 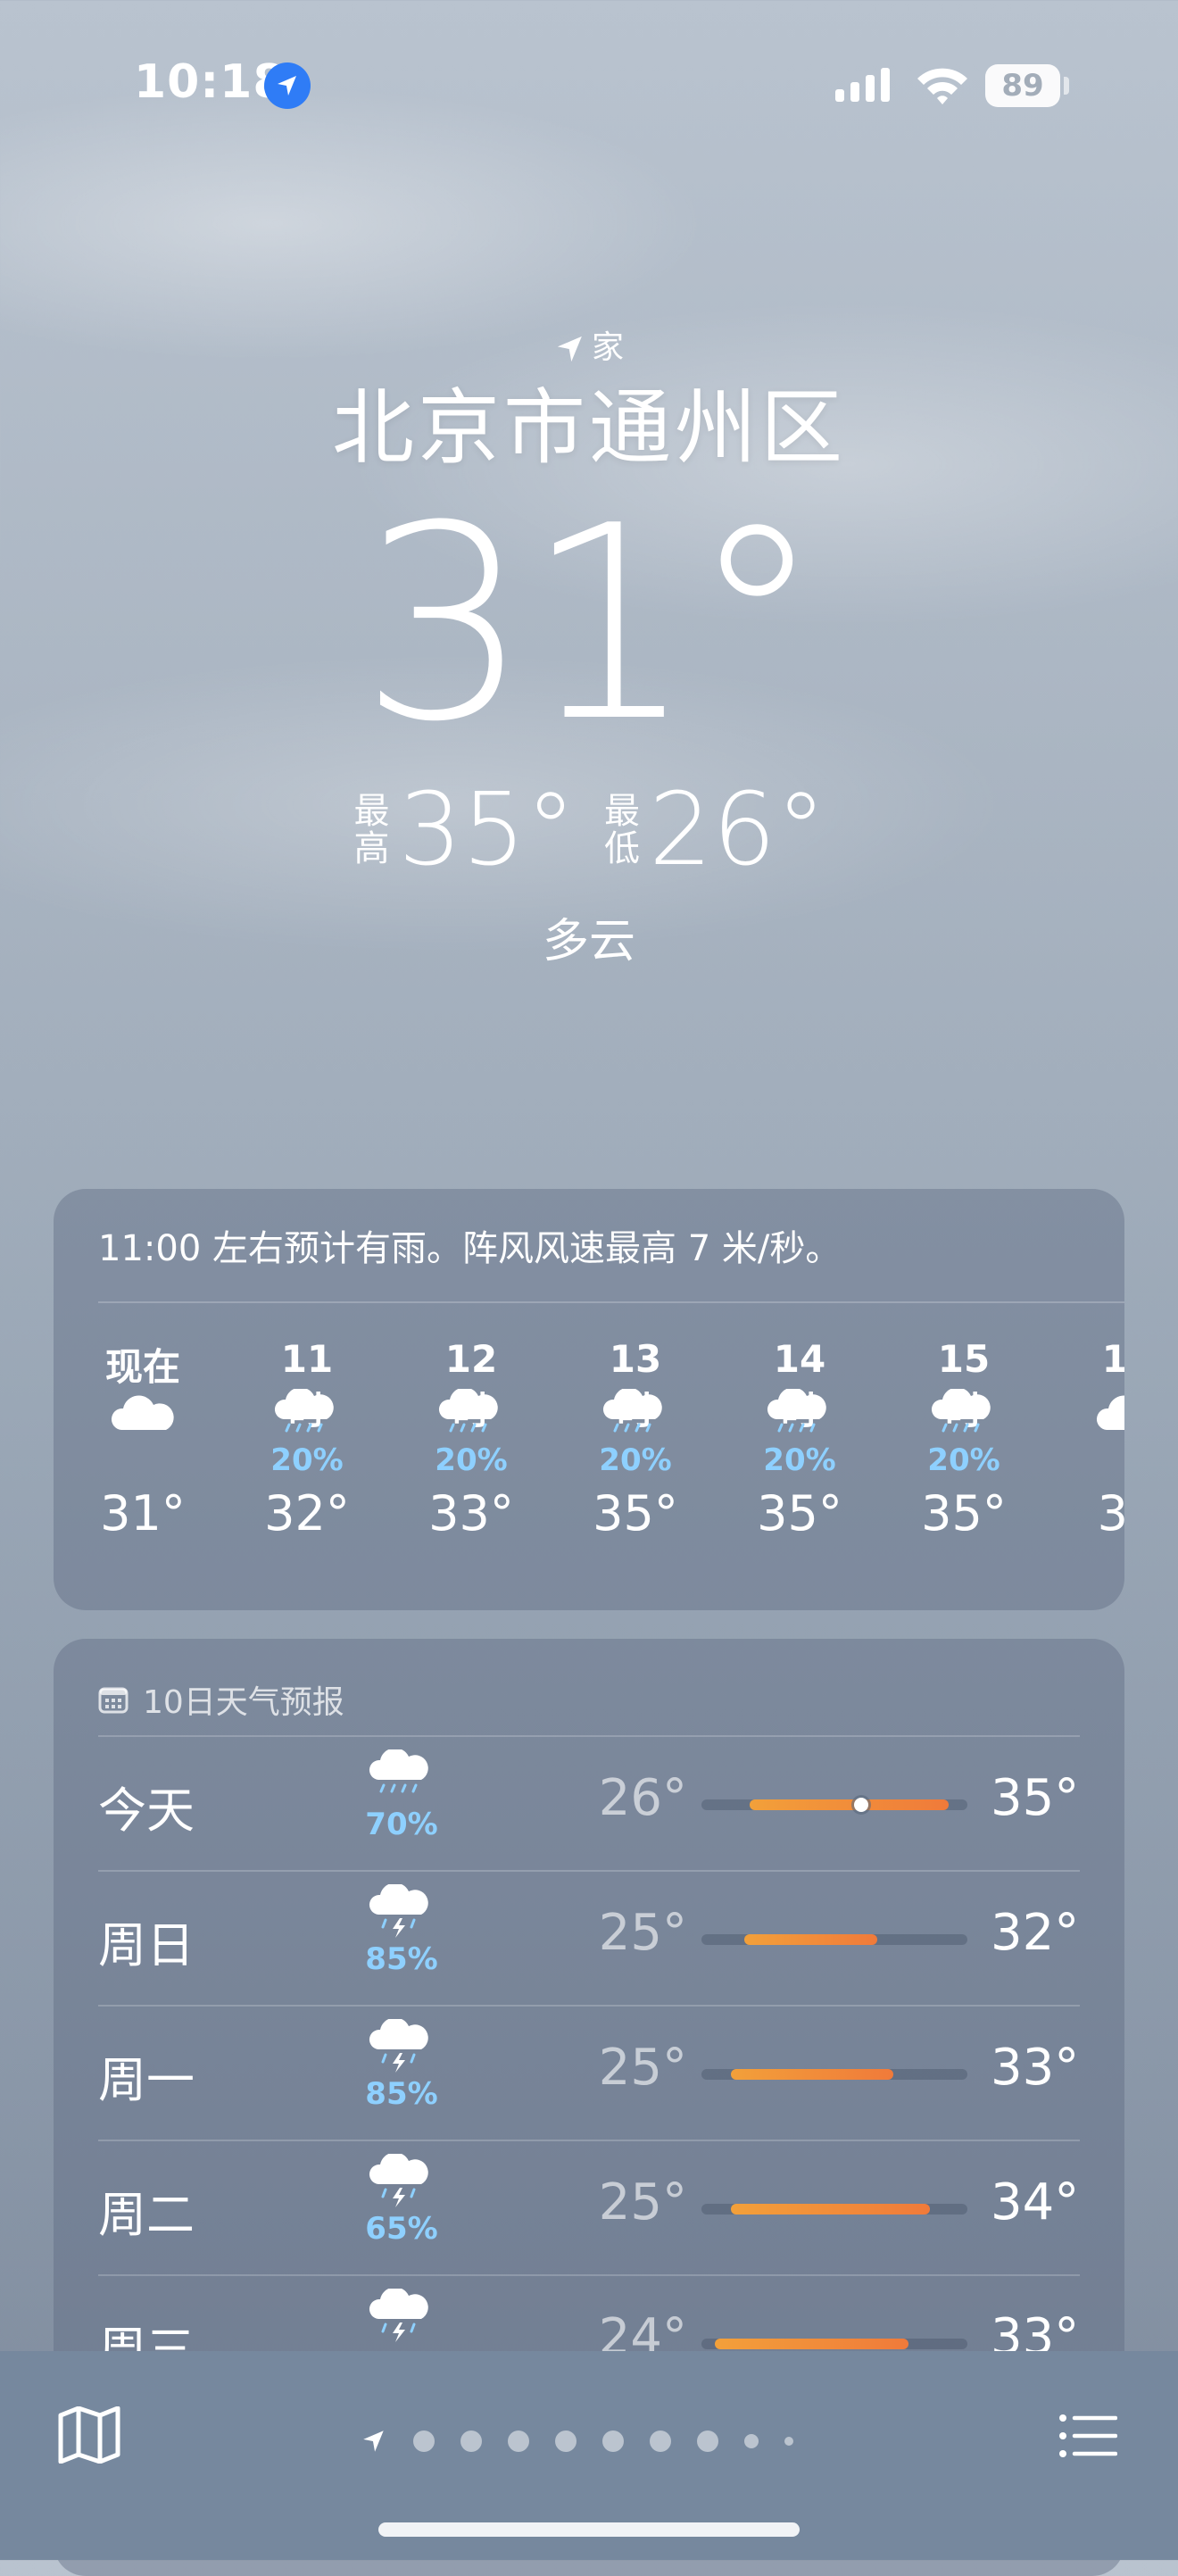 What do you see at coordinates (589, 85) in the screenshot?
I see `status-bar: 10:18 89` at bounding box center [589, 85].